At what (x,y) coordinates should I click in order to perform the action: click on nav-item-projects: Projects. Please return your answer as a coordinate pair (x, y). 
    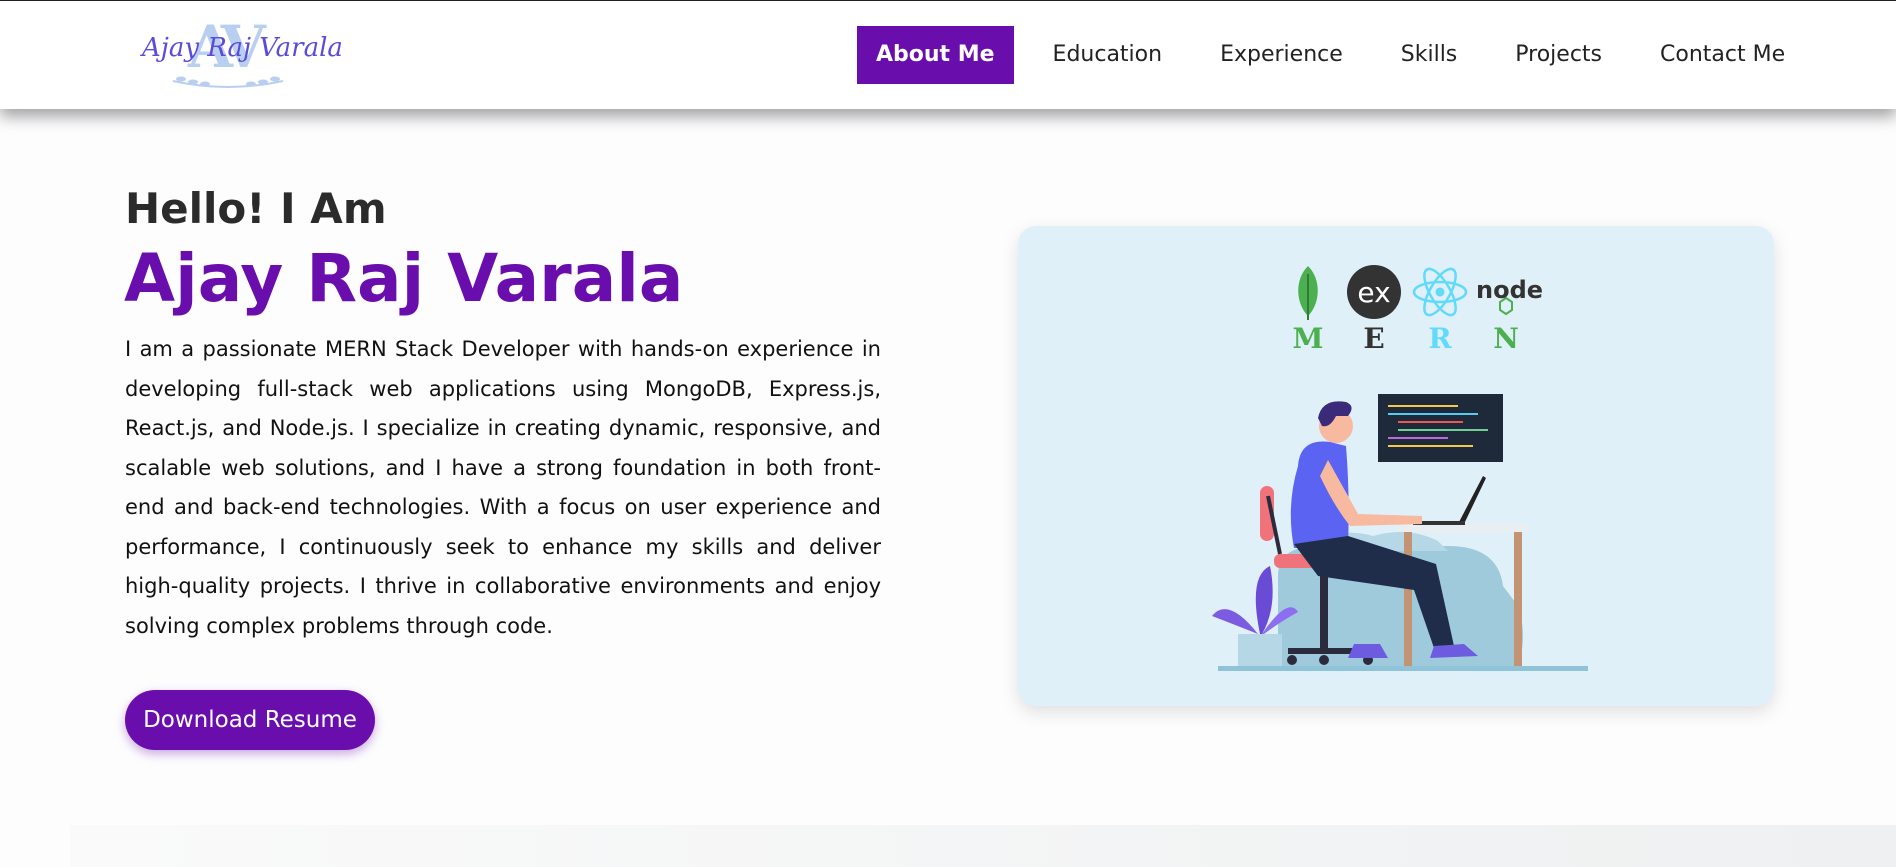
    Looking at the image, I should click on (1558, 55).